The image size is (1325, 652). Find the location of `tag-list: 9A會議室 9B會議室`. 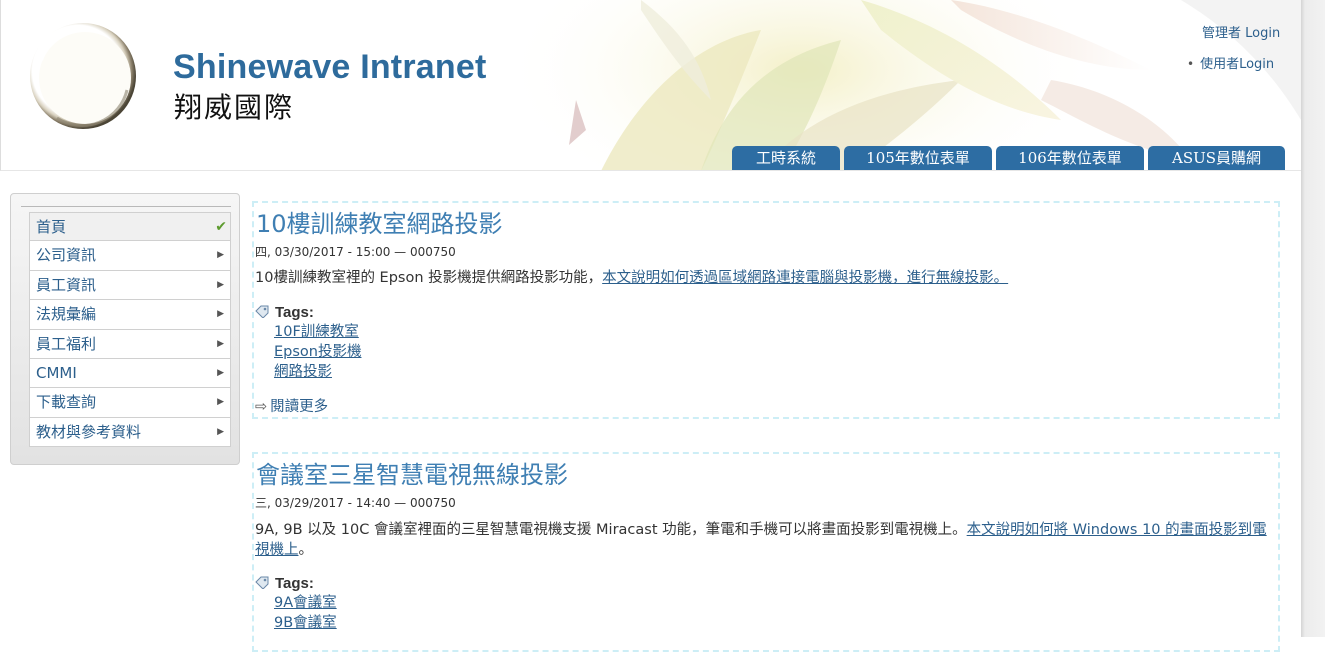

tag-list: 9A會議室 9B會議室 is located at coordinates (405, 612).